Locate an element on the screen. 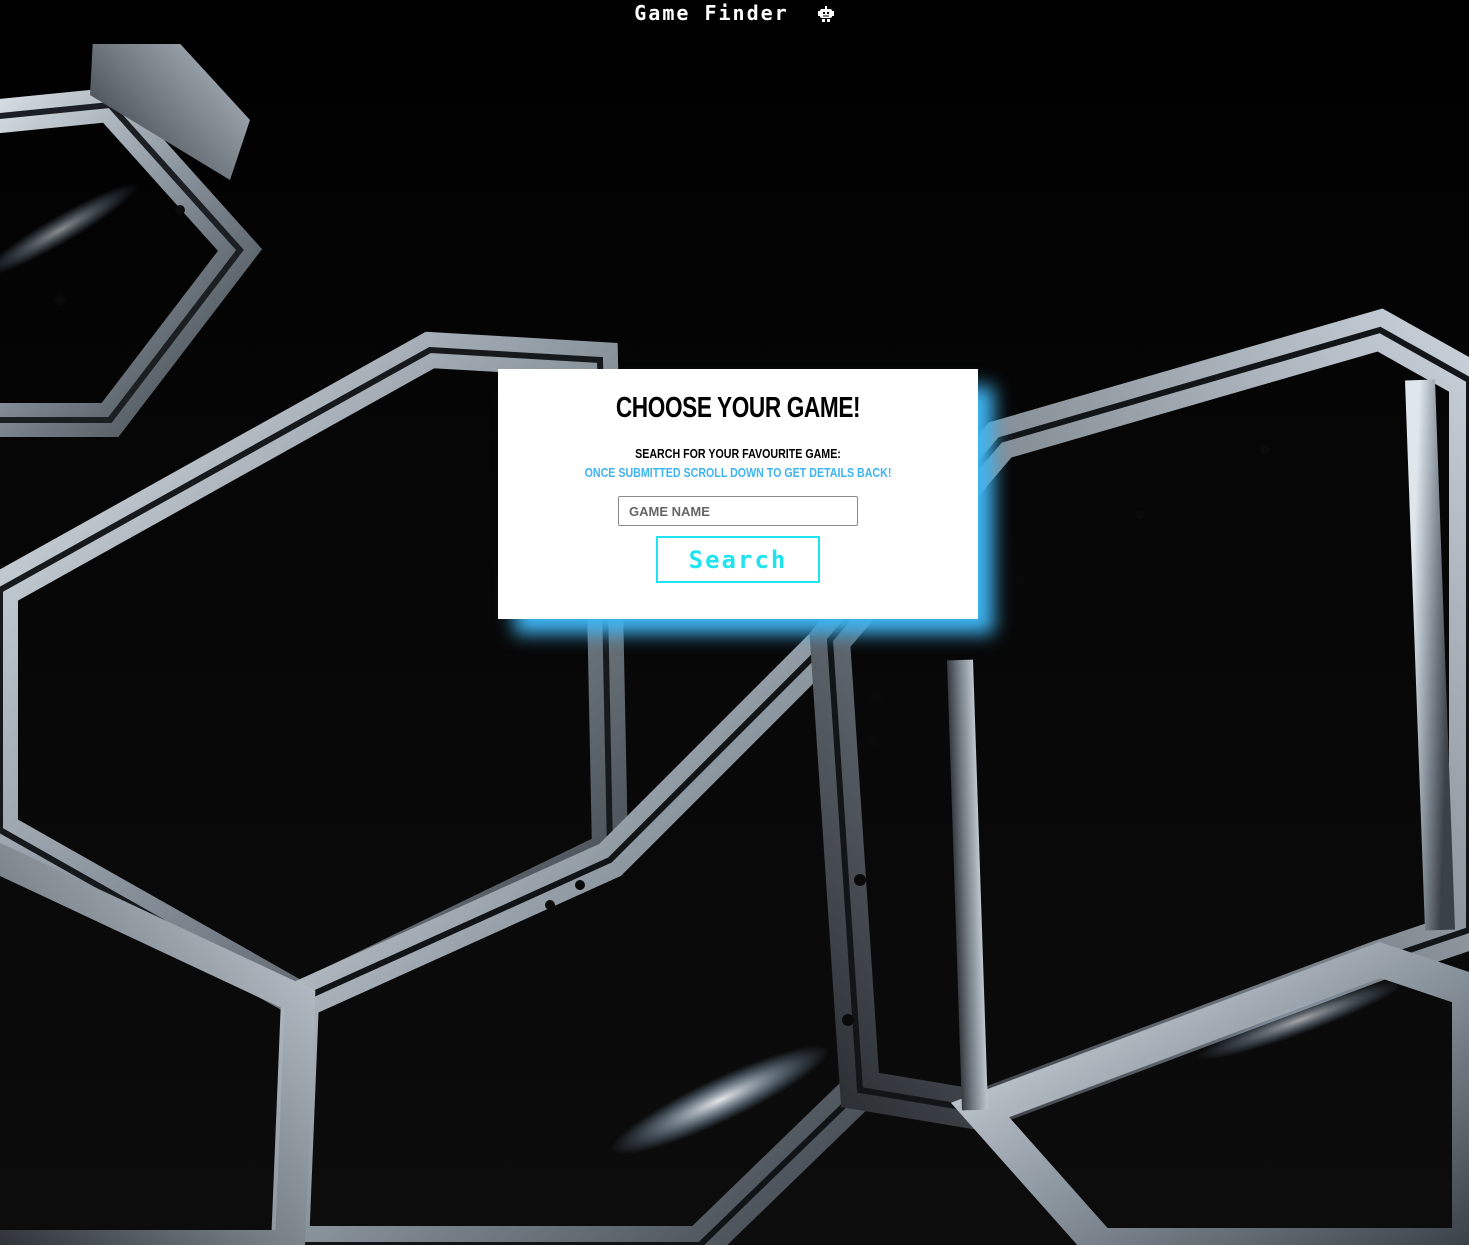  brand-title: Game Finder is located at coordinates (734, 14).